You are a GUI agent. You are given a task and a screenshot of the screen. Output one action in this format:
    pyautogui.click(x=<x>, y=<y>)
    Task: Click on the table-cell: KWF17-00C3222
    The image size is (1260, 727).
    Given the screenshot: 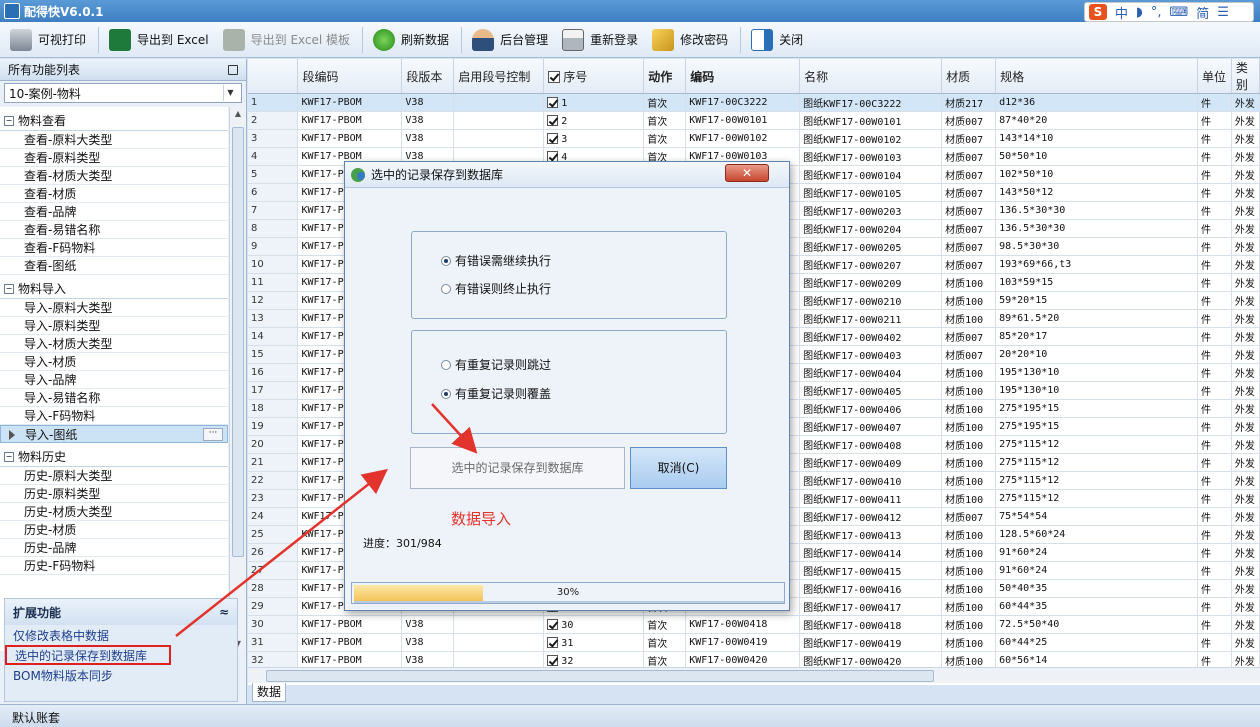 What is the action you would take?
    pyautogui.click(x=743, y=102)
    